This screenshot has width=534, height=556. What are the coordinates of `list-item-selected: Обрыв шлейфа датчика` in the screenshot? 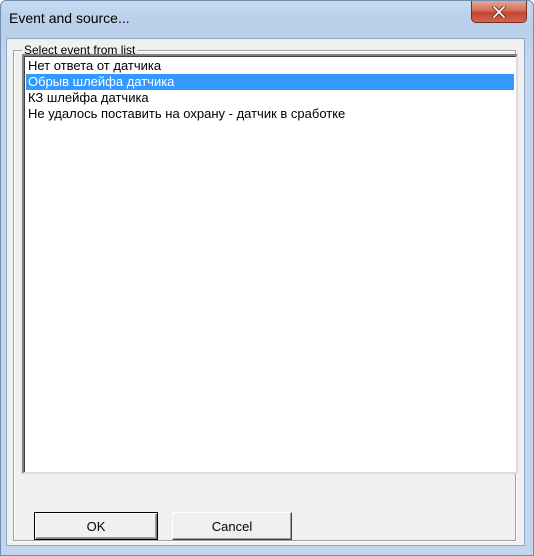 It's located at (270, 82).